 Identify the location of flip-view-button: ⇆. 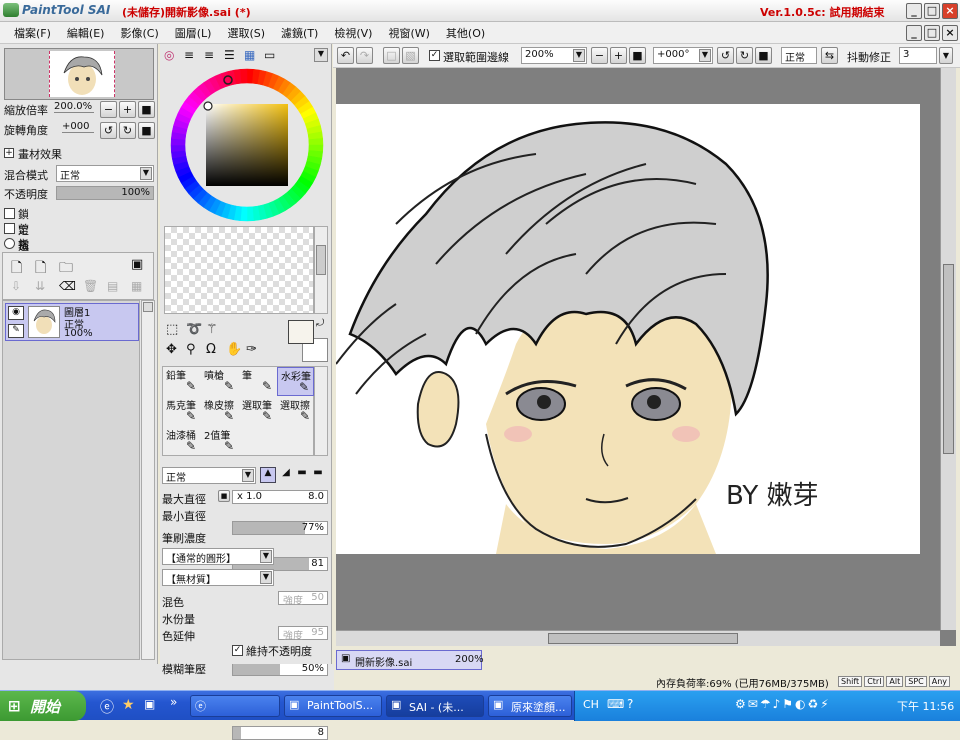
(829, 55).